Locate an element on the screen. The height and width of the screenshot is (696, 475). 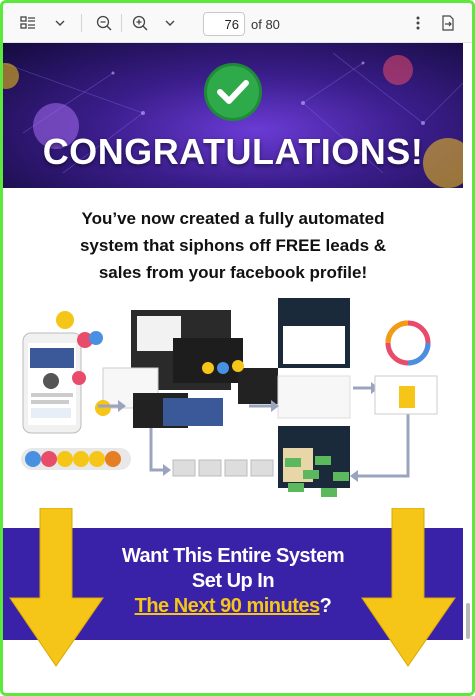
cta-suffix: ? is located at coordinates (325, 606).